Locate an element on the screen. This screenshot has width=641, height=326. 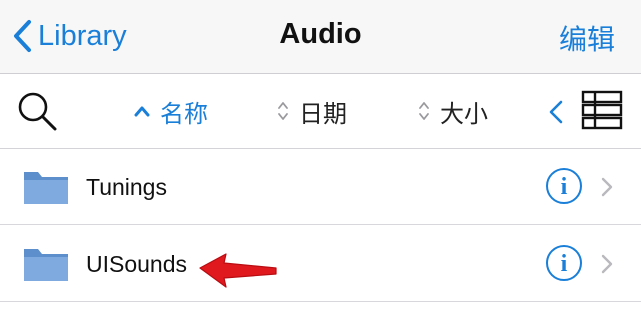
sort-label: 大小 is located at coordinates (464, 114).